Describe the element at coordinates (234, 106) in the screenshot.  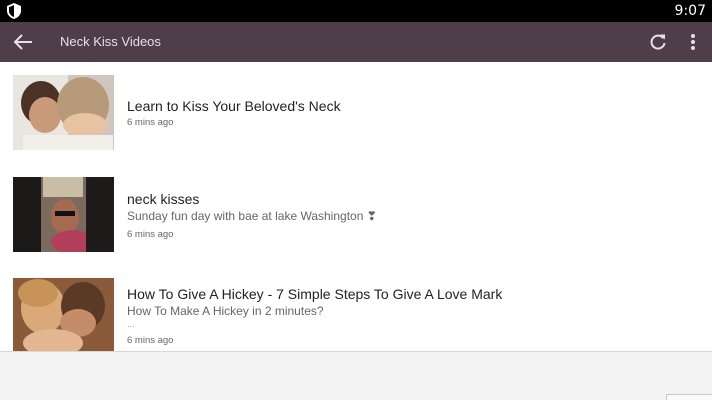
I see `video-title: Learn to Kiss Your Beloved's Neck` at that location.